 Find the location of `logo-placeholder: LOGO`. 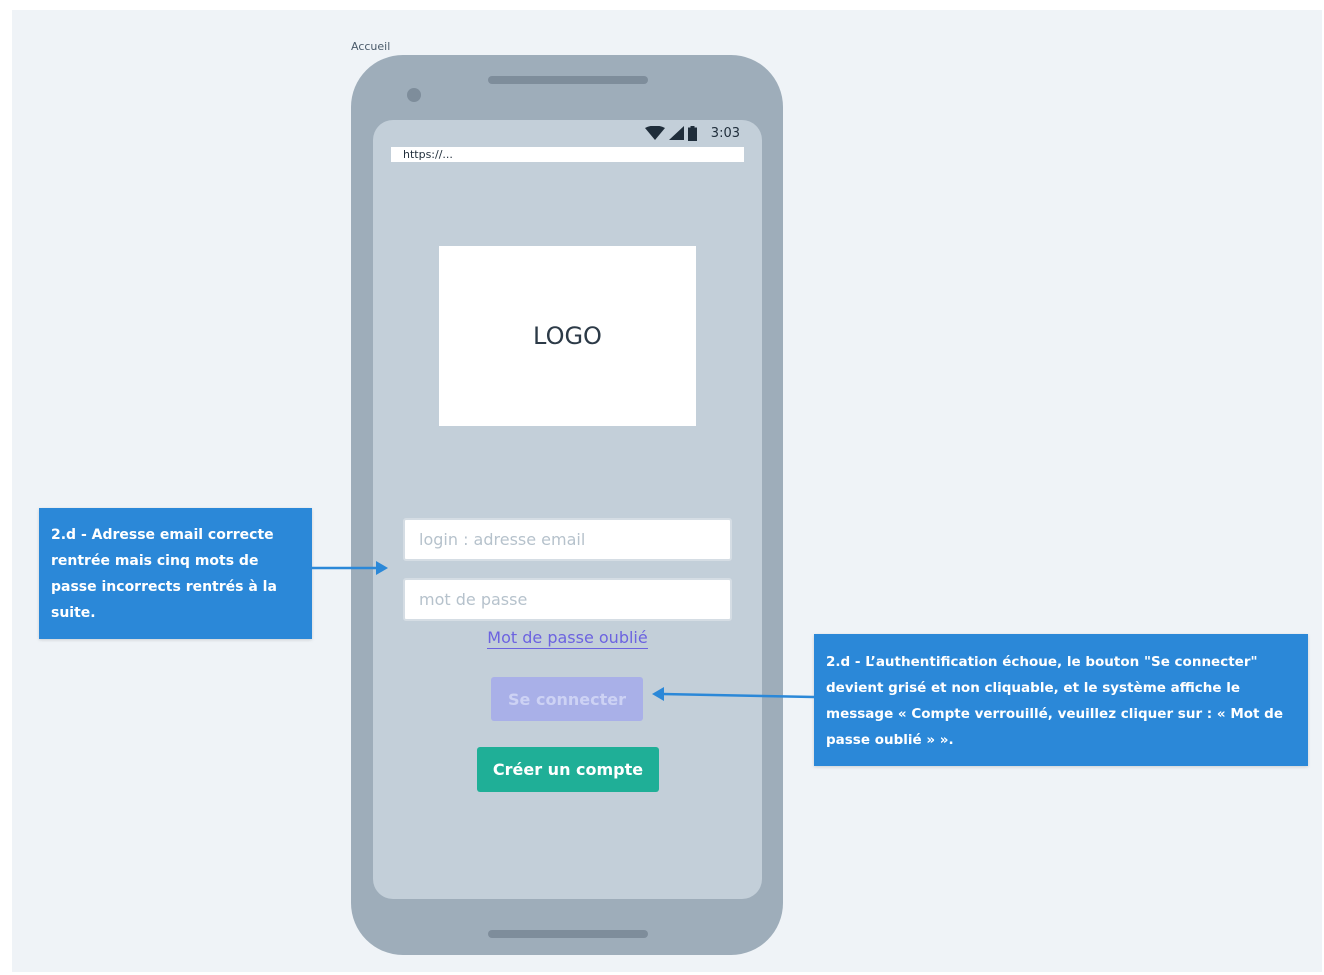

logo-placeholder: LOGO is located at coordinates (567, 336).